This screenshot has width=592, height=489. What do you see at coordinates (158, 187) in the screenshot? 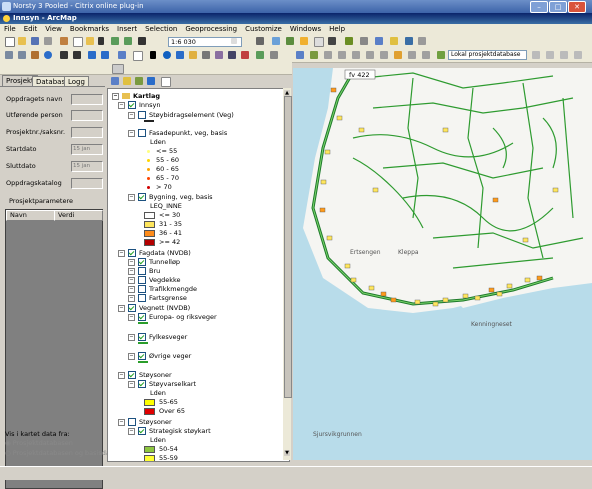
I see `toc-row: > 70` at bounding box center [158, 187].